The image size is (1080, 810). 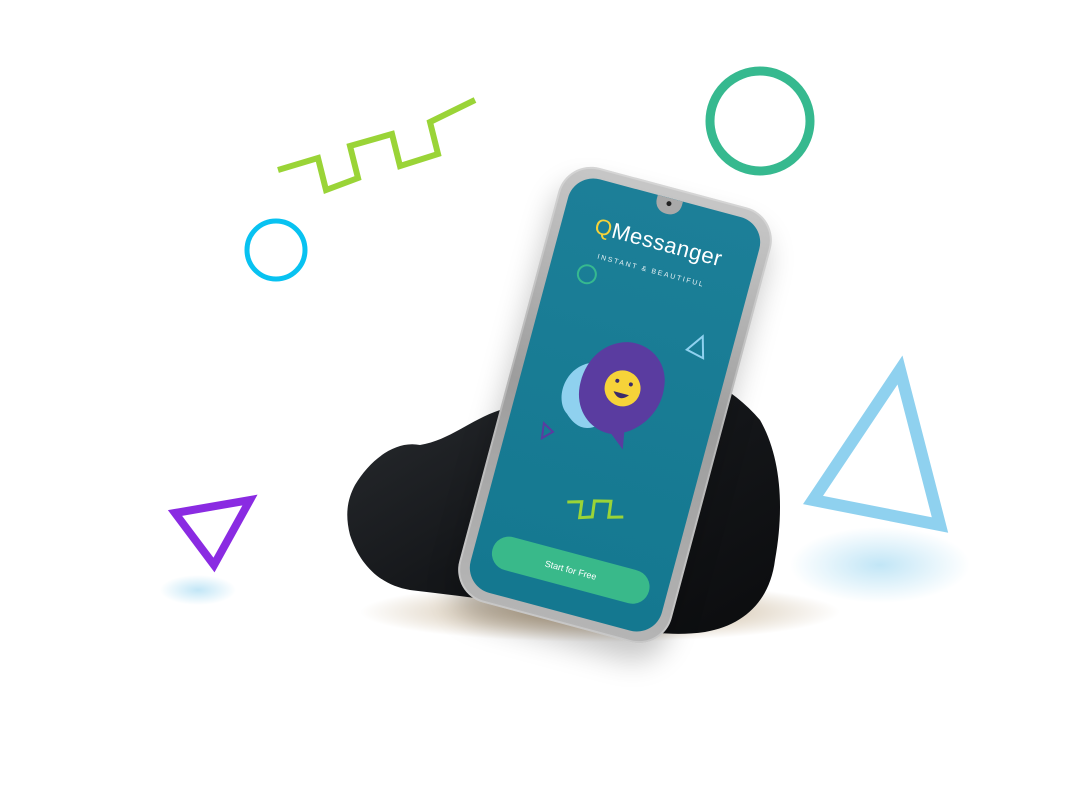 What do you see at coordinates (198, 590) in the screenshot?
I see `small-triangle-glow` at bounding box center [198, 590].